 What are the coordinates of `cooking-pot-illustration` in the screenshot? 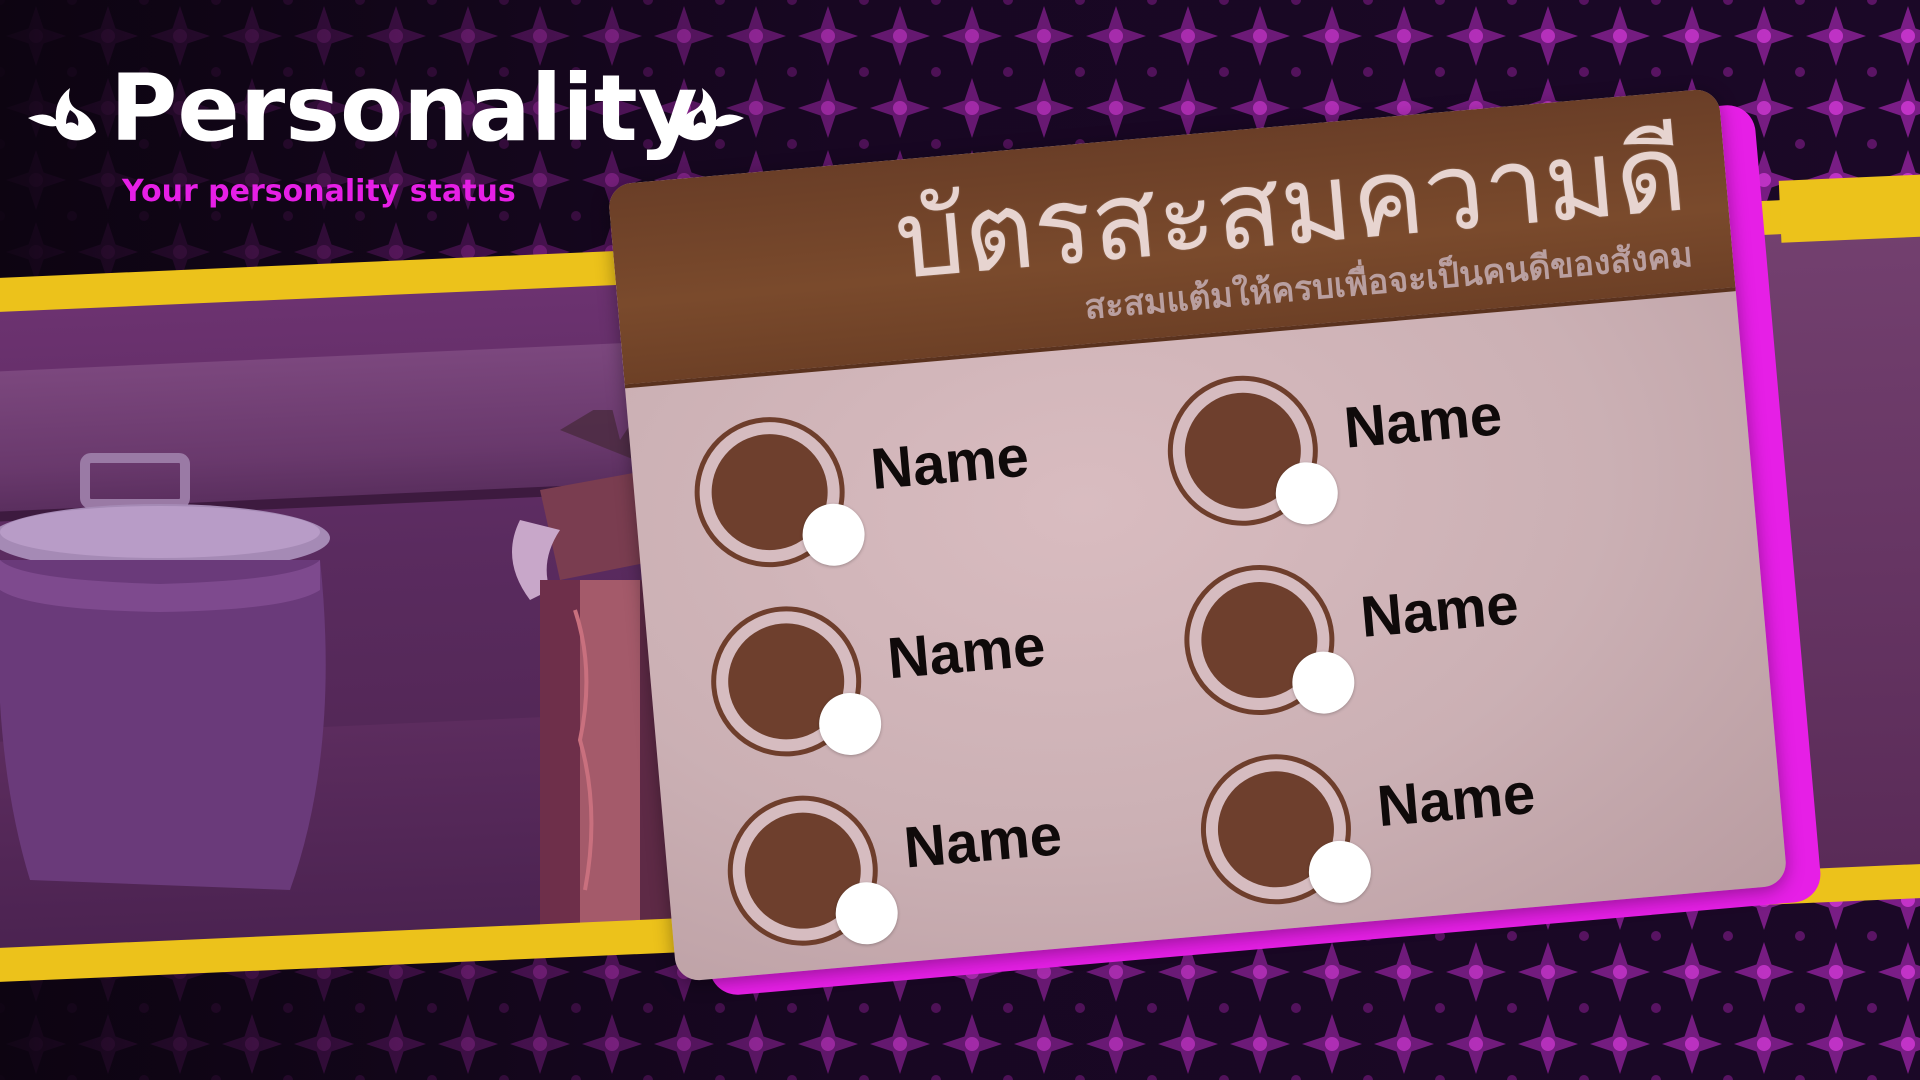 It's located at (165, 671).